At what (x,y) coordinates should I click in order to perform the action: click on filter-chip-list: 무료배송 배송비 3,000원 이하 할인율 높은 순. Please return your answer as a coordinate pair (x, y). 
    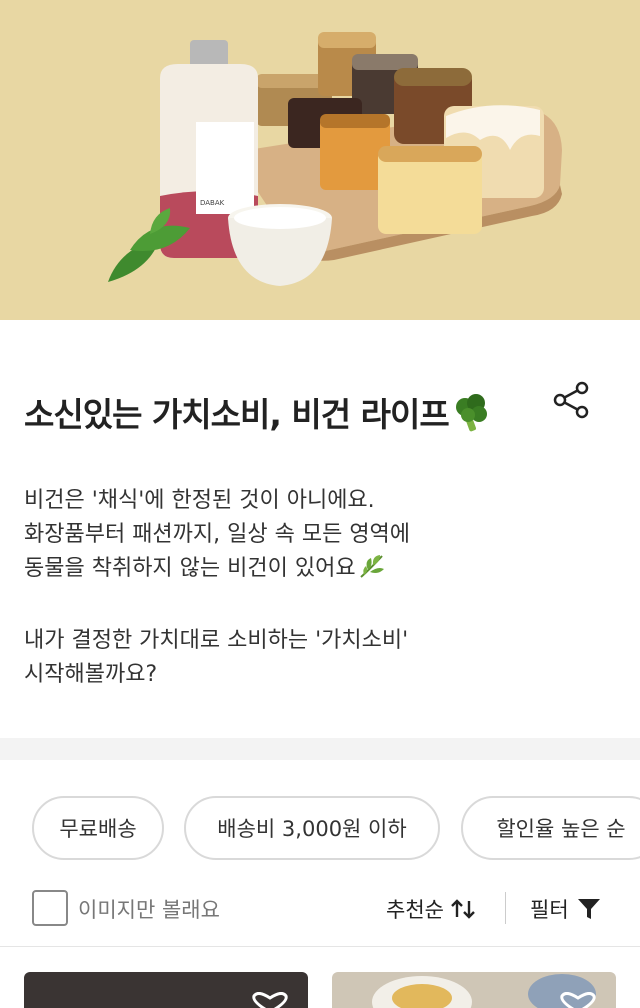
    Looking at the image, I should click on (336, 828).